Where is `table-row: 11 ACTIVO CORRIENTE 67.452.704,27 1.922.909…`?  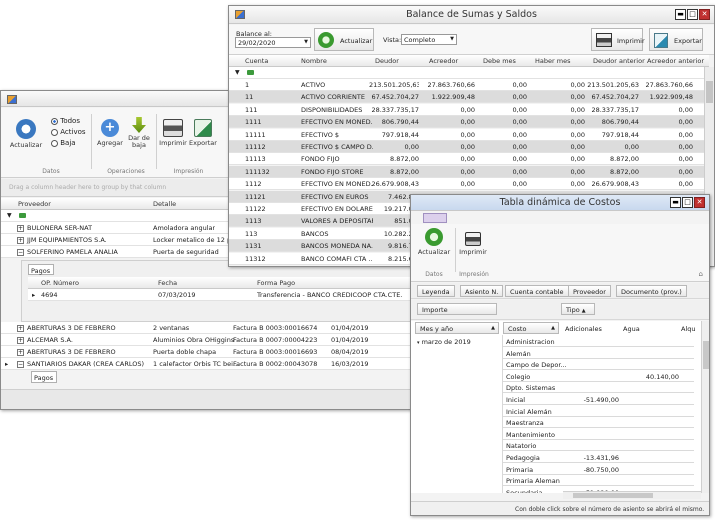
table-row: 11 ACTIVO CORRIENTE 67.452.704,27 1.922.909… is located at coordinates (466, 97).